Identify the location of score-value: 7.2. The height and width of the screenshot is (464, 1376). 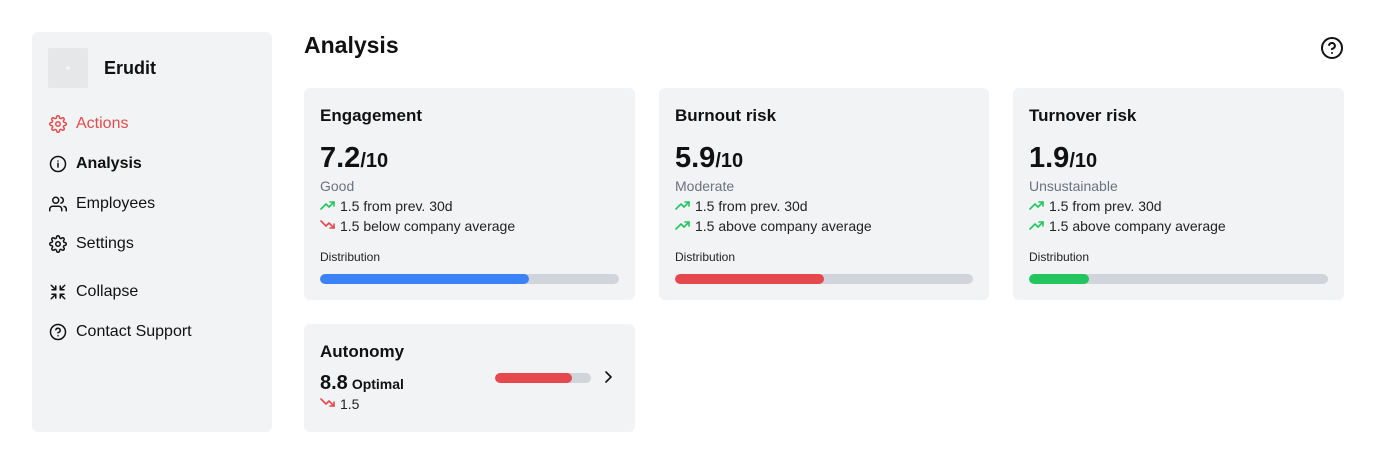
(340, 158).